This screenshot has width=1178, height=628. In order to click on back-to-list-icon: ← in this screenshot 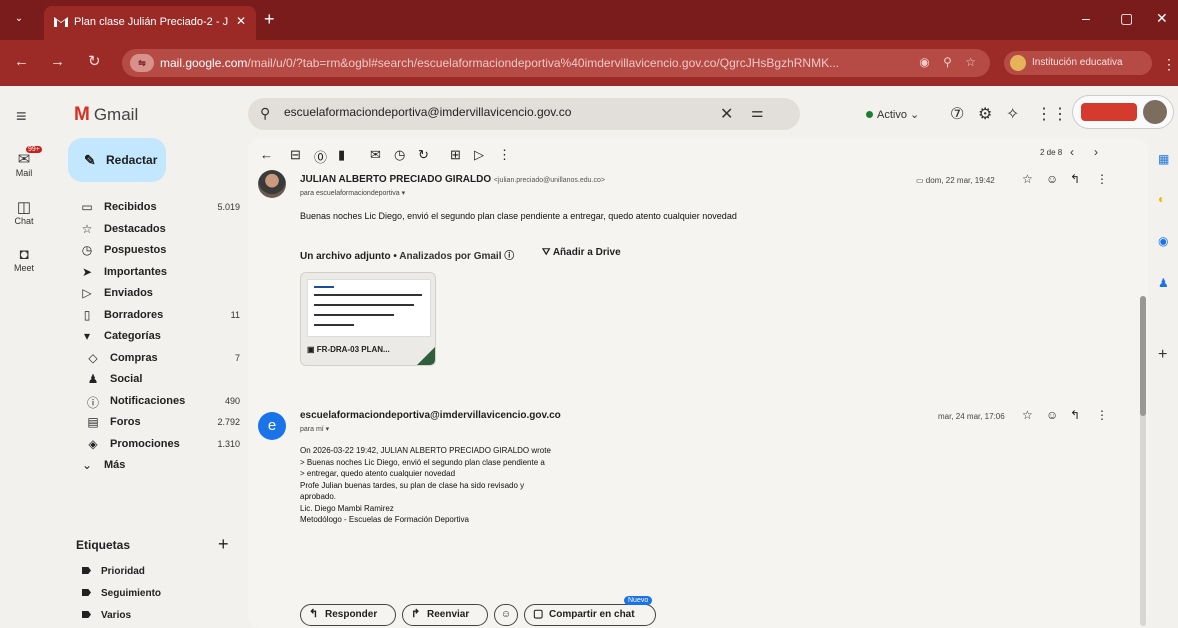, I will do `click(266, 154)`.